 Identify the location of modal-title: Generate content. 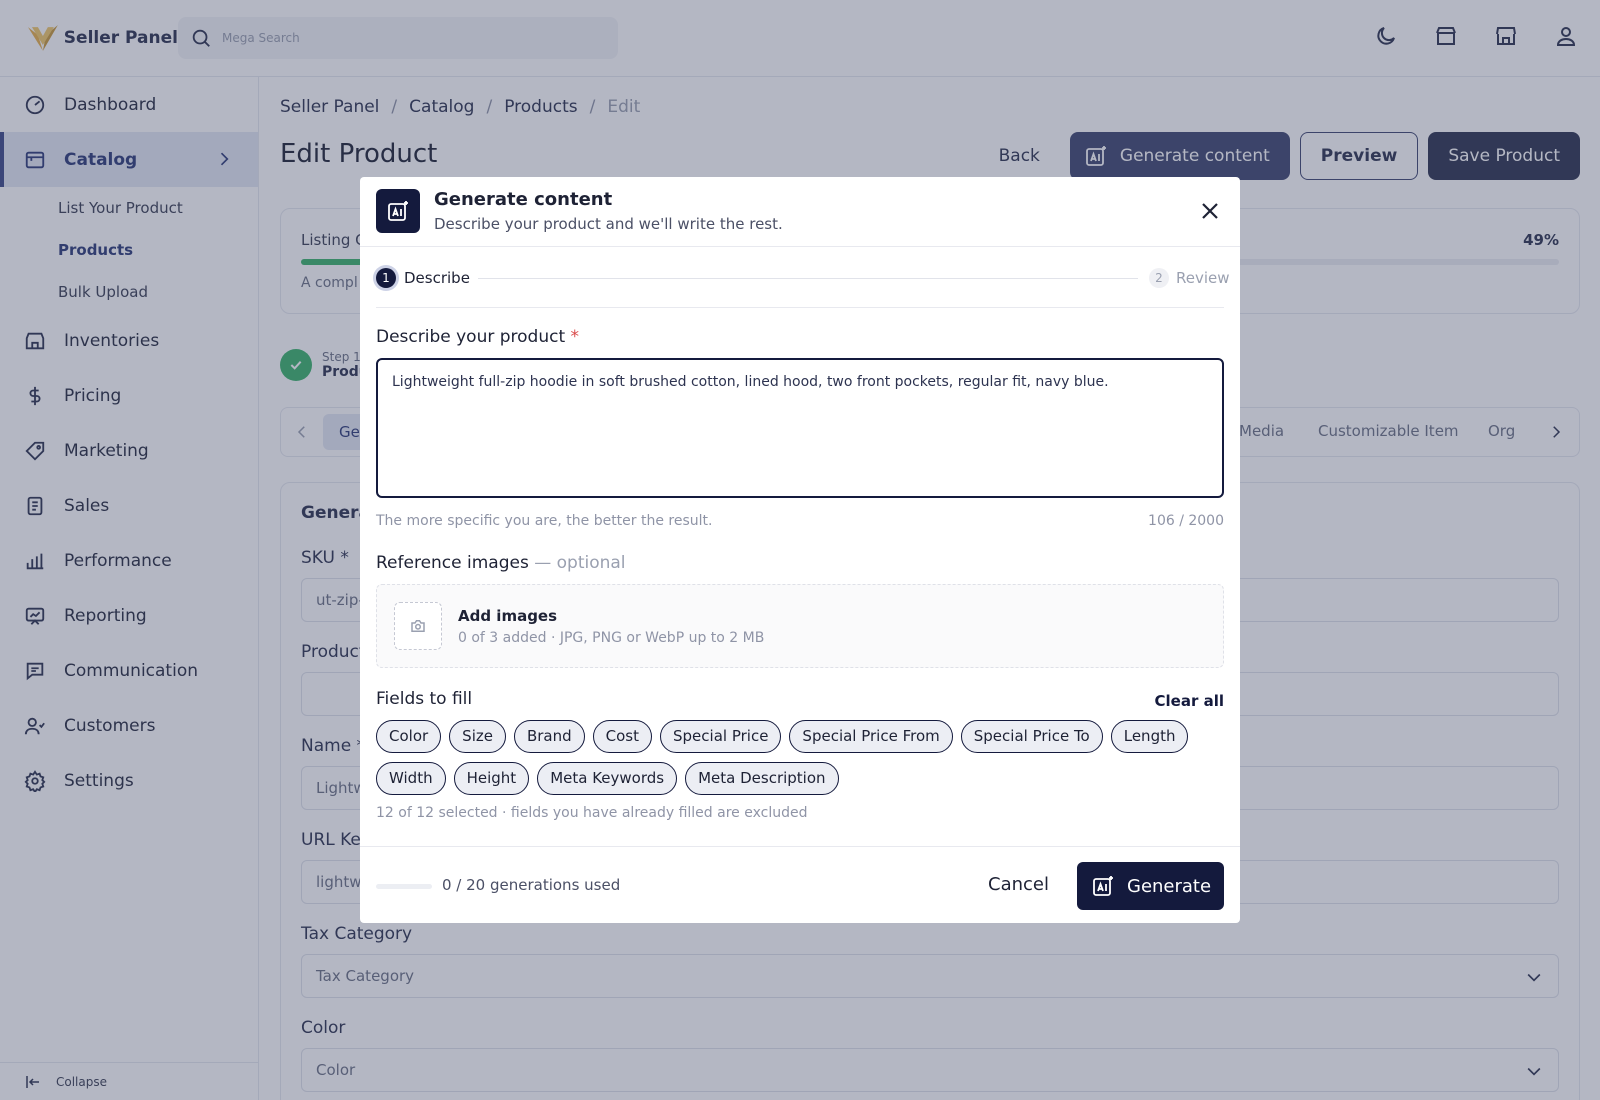
(523, 199).